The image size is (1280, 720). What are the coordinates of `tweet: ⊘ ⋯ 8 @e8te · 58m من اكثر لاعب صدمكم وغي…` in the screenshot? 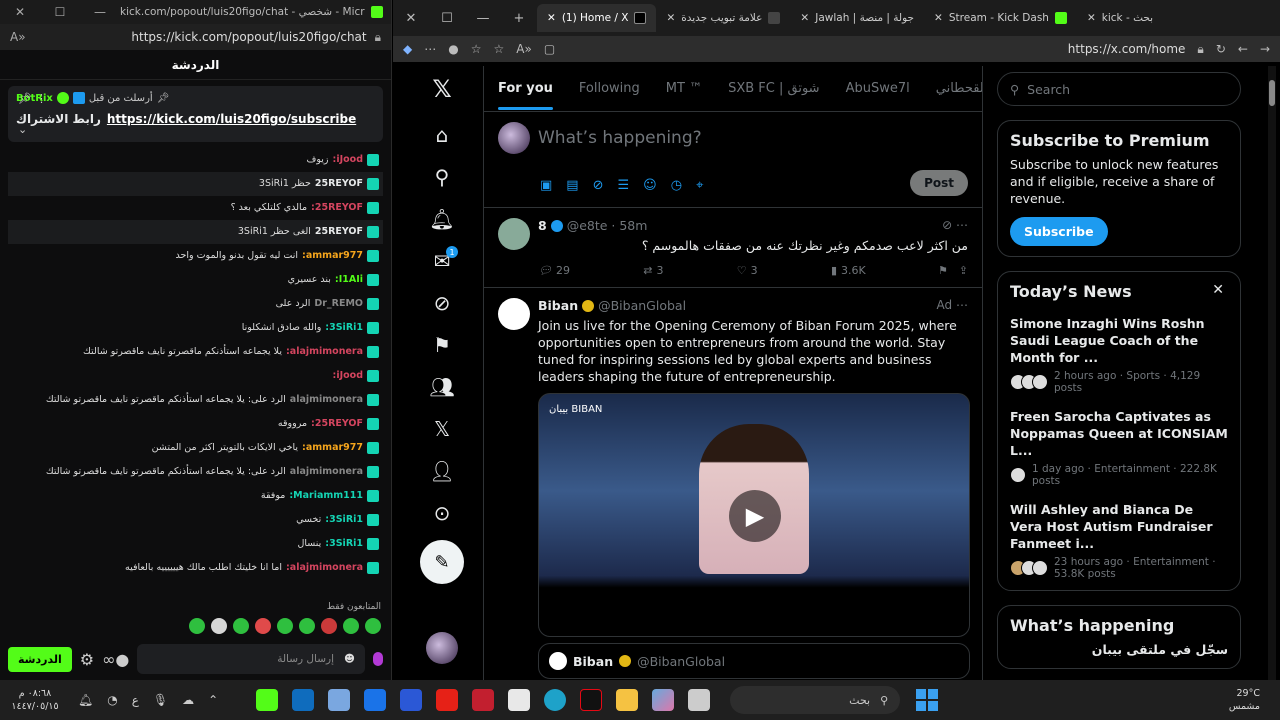 It's located at (733, 248).